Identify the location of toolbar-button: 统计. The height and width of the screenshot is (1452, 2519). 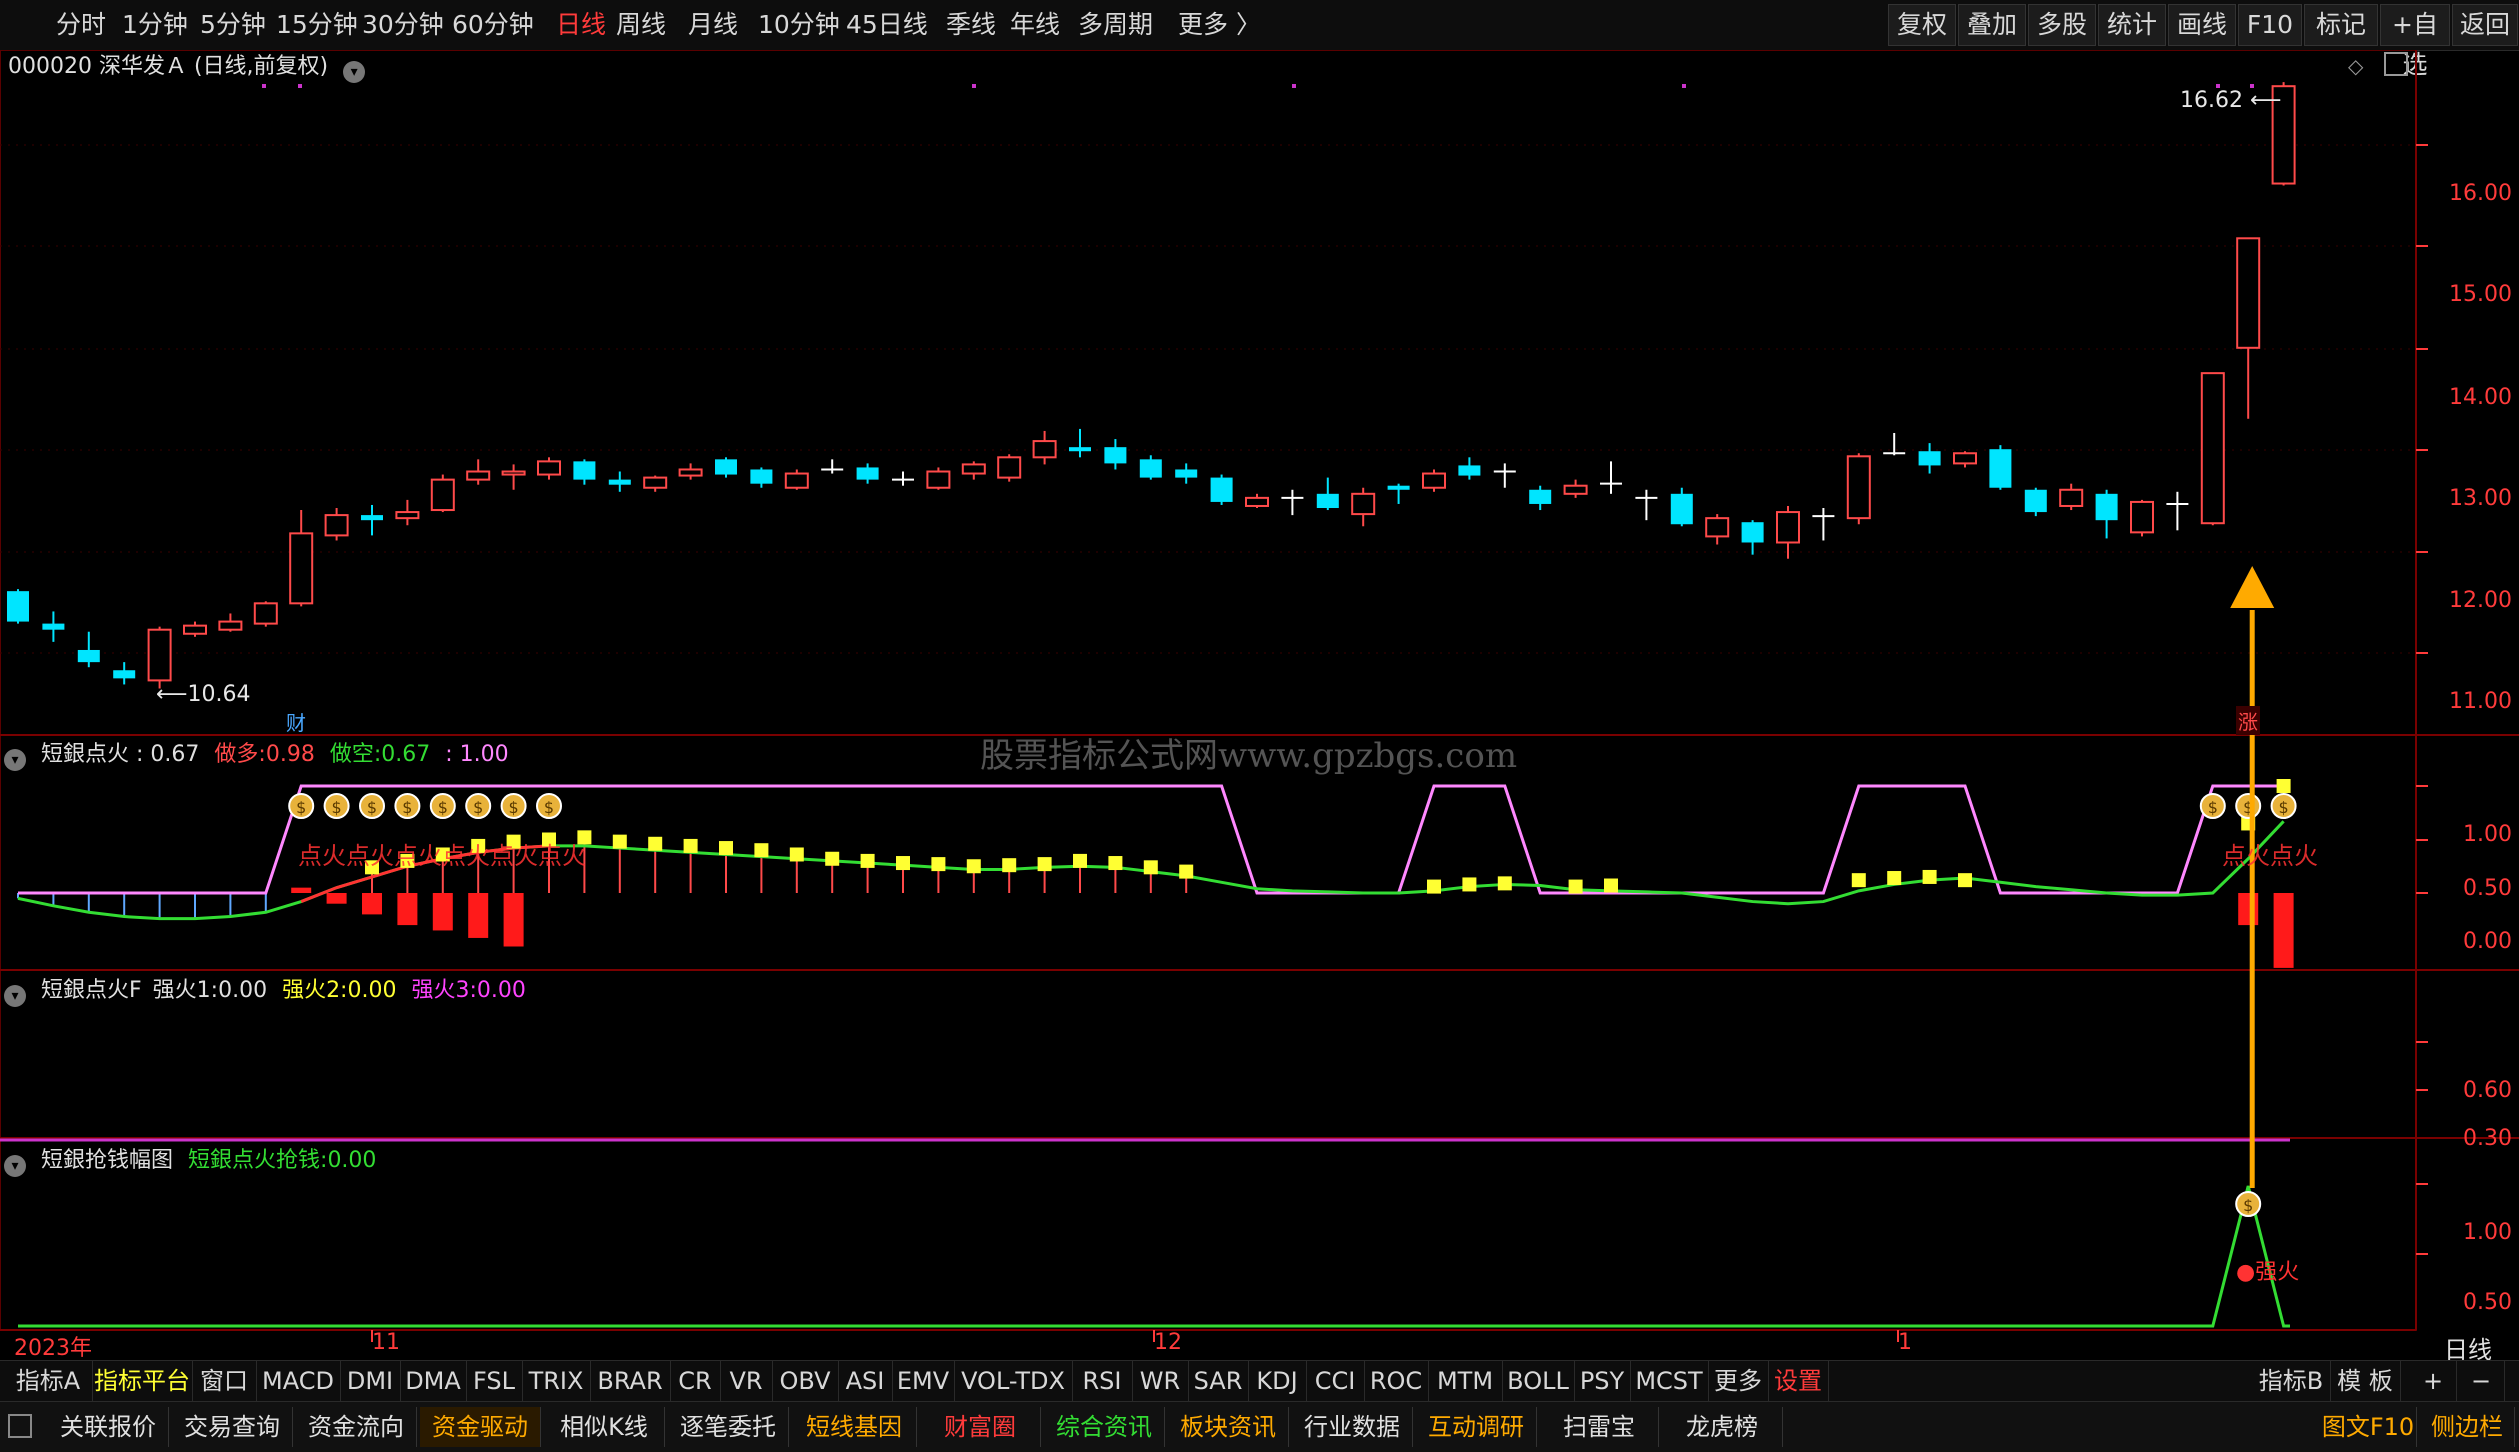
(2132, 25).